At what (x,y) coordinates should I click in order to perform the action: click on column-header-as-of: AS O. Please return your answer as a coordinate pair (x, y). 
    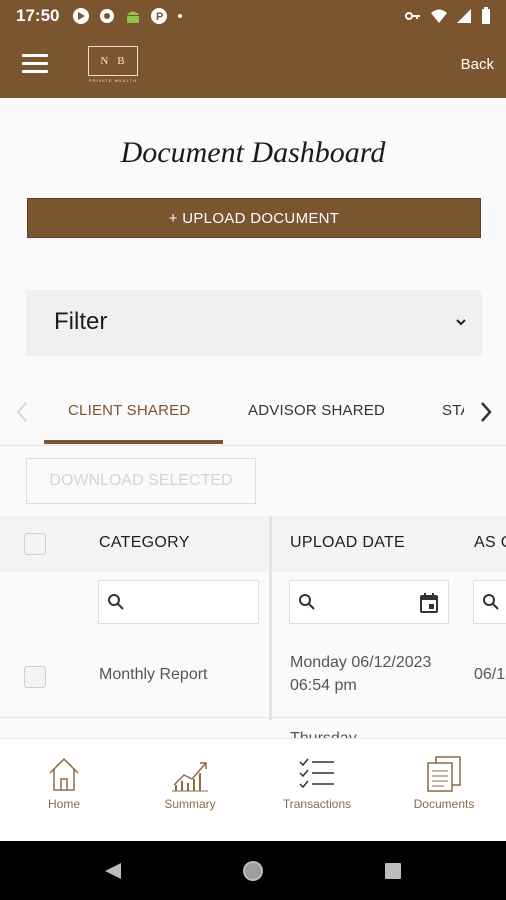
    Looking at the image, I should click on (490, 543).